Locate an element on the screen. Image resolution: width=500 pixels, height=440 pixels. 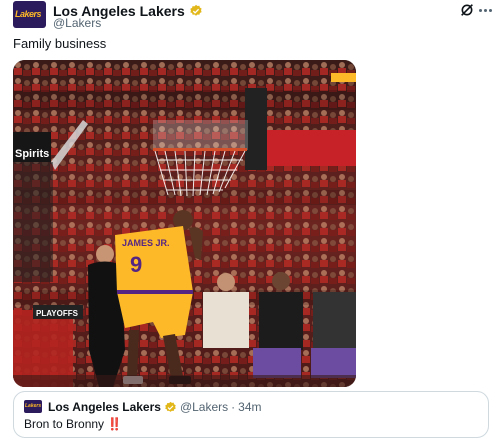
player-jersey is located at coordinates (154, 259).